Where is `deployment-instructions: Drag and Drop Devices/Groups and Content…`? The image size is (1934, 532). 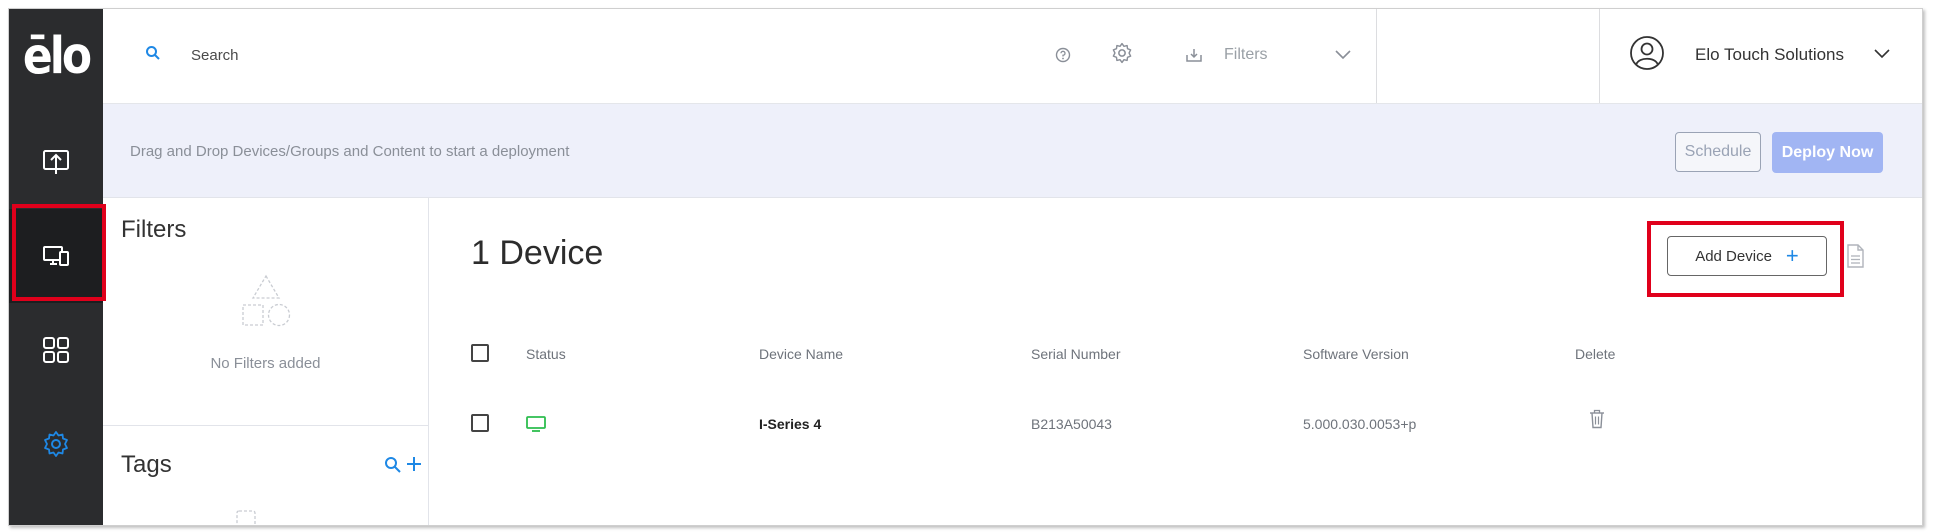
deployment-instructions: Drag and Drop Devices/Groups and Content… is located at coordinates (350, 151).